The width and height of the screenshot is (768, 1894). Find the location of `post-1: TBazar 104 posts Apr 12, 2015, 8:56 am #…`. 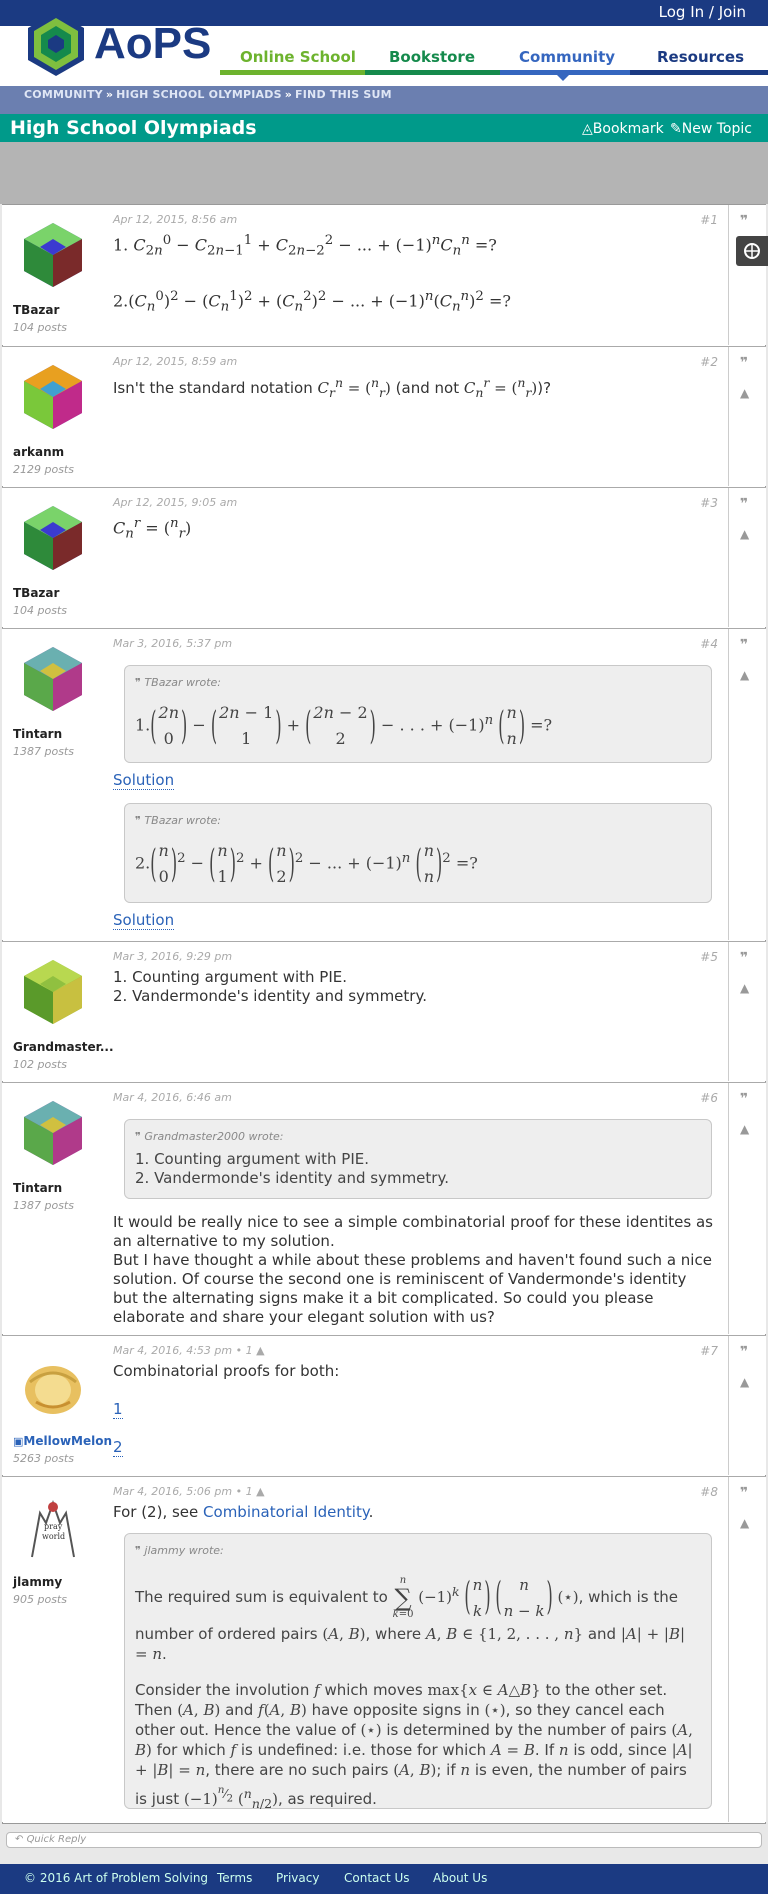

post-1: TBazar 104 posts Apr 12, 2015, 8:56 am #… is located at coordinates (384, 275).